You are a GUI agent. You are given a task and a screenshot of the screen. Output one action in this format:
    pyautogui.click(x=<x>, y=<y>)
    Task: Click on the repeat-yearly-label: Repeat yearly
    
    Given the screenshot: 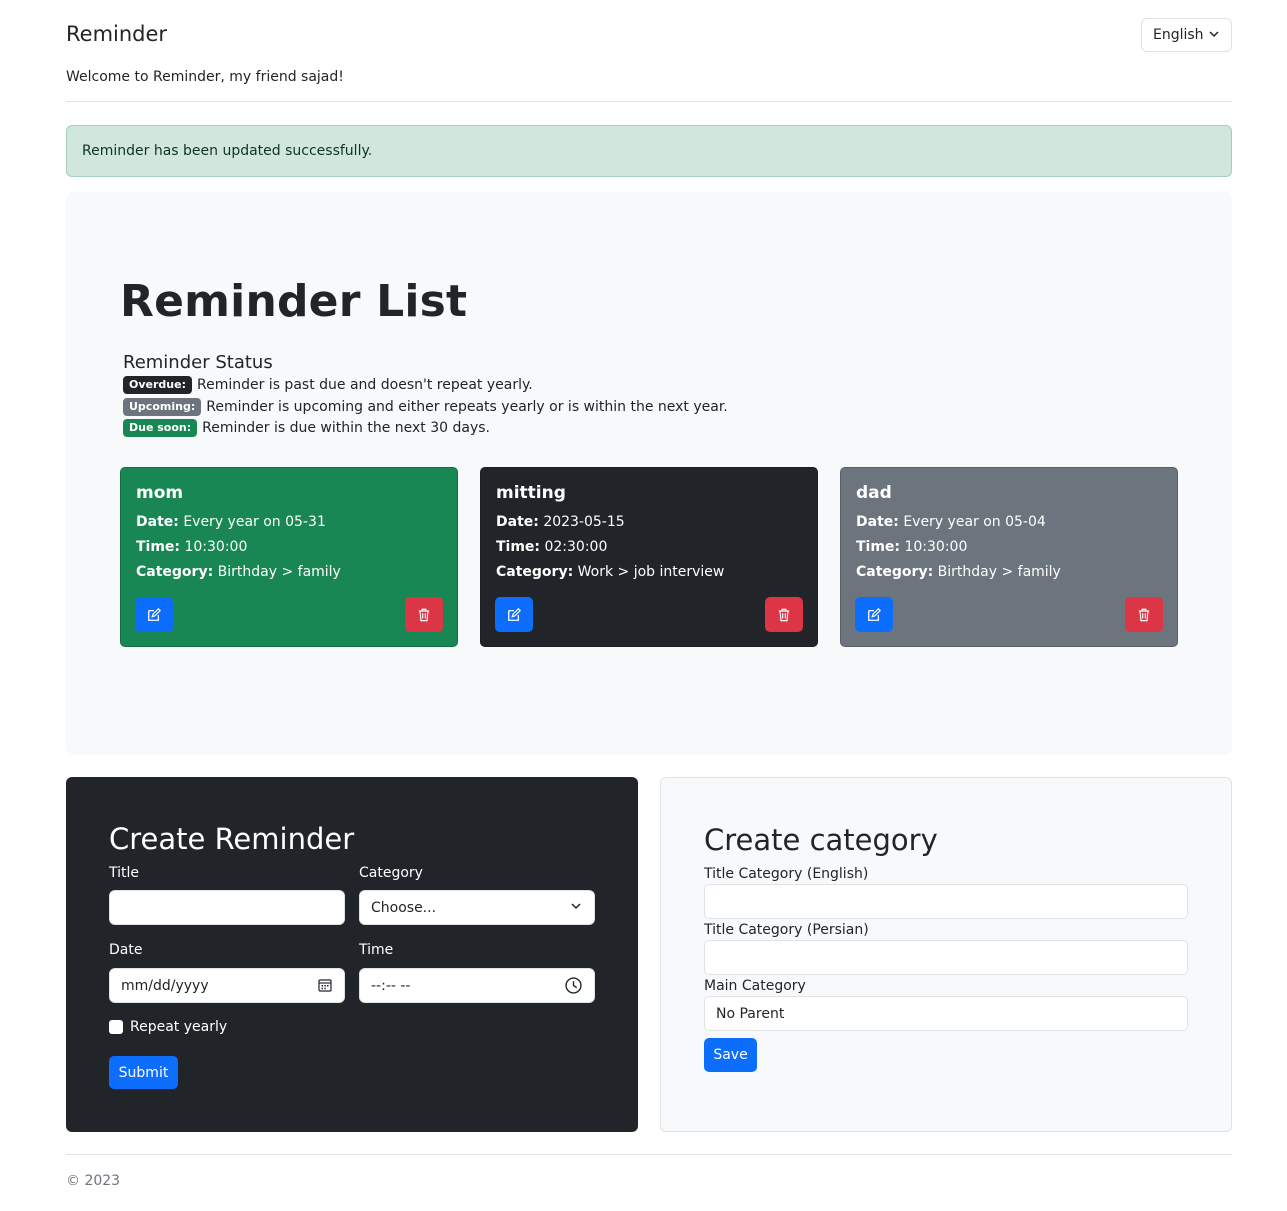 What is the action you would take?
    pyautogui.click(x=178, y=1027)
    